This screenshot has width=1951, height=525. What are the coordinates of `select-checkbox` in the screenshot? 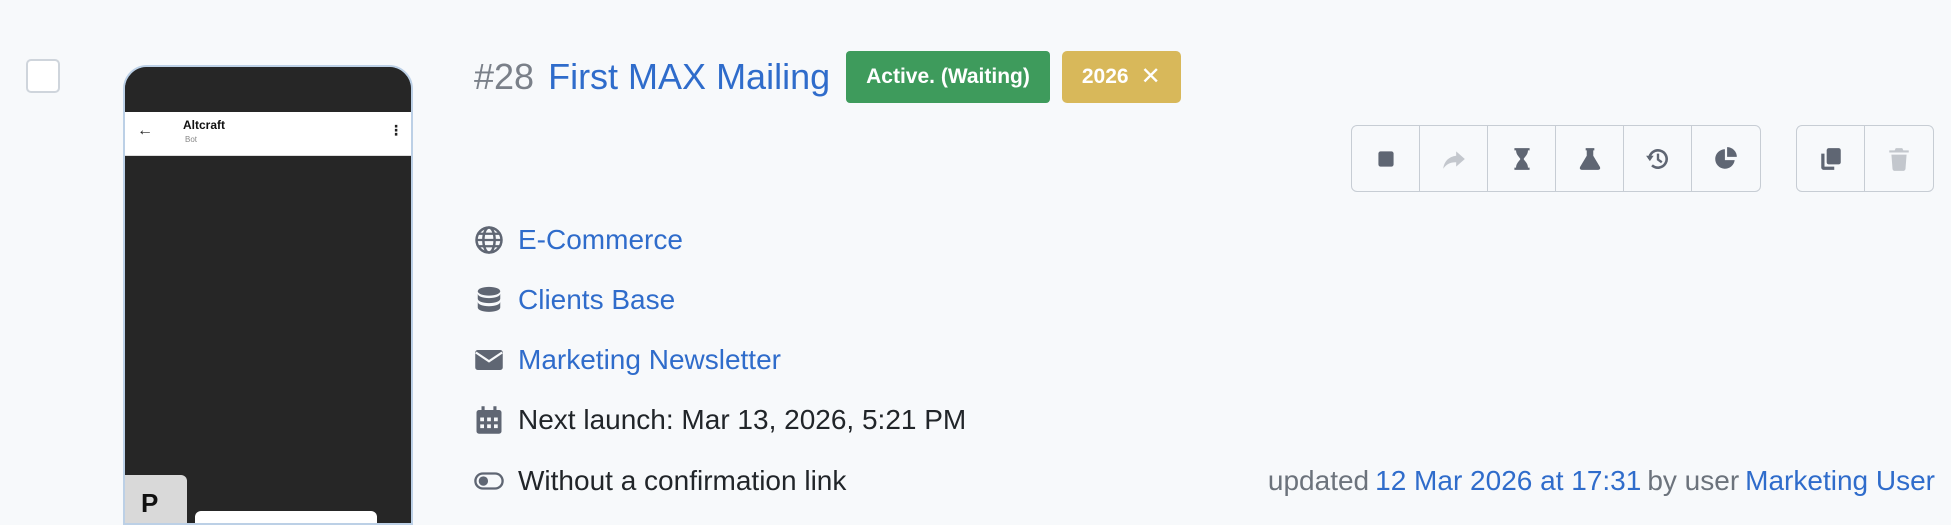 It's located at (43, 76).